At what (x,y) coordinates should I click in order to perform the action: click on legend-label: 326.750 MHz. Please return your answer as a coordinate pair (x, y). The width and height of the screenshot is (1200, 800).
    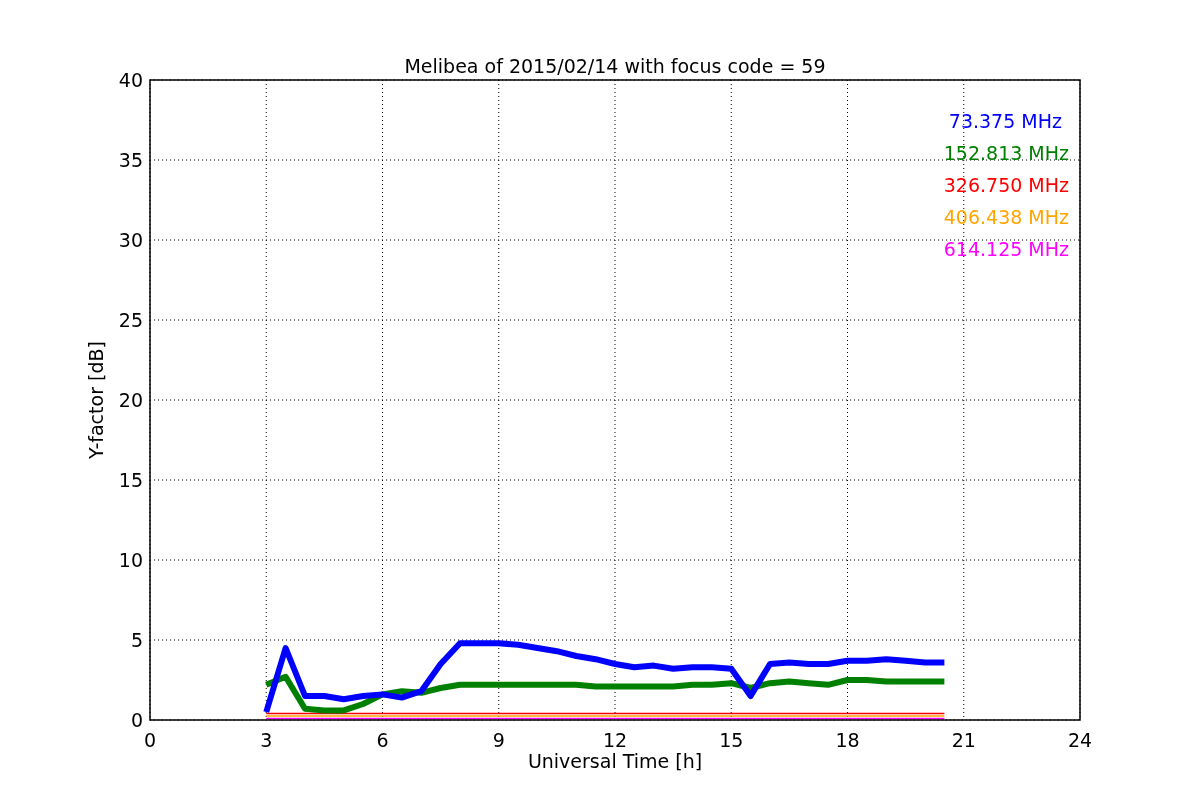
    Looking at the image, I should click on (1006, 185).